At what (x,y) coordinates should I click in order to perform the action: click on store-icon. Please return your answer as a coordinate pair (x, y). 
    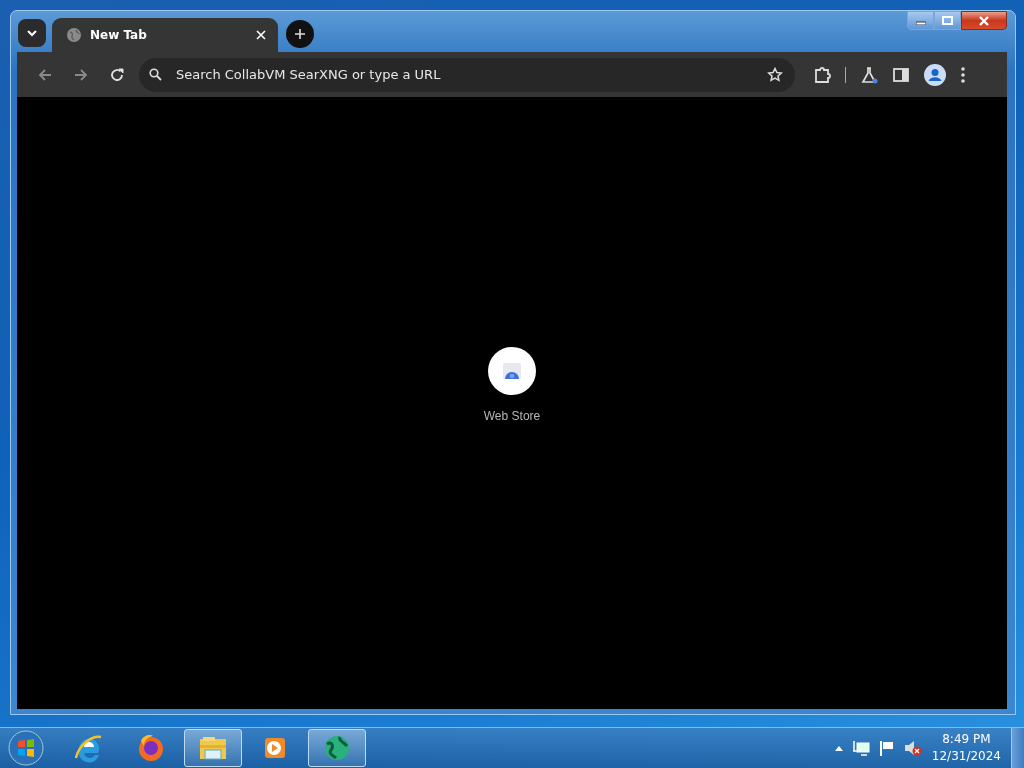
    Looking at the image, I should click on (512, 371).